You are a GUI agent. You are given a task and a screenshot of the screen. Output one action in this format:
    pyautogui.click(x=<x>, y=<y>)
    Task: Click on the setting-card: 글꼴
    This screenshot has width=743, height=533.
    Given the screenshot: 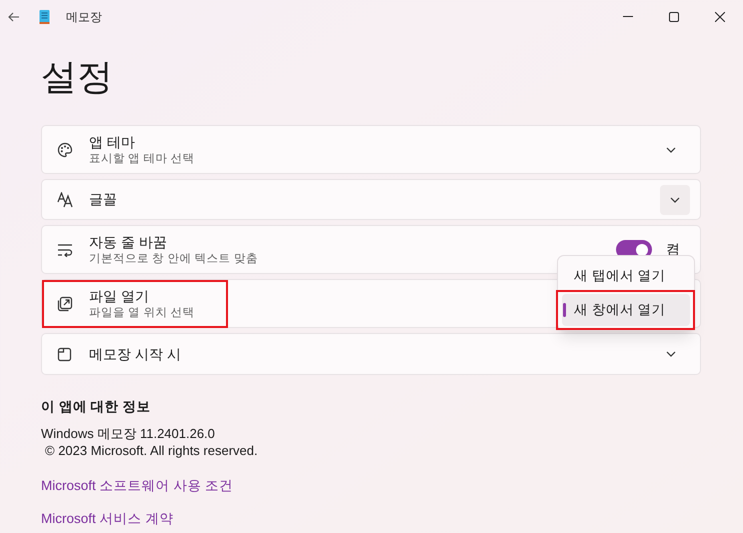 What is the action you would take?
    pyautogui.click(x=371, y=199)
    